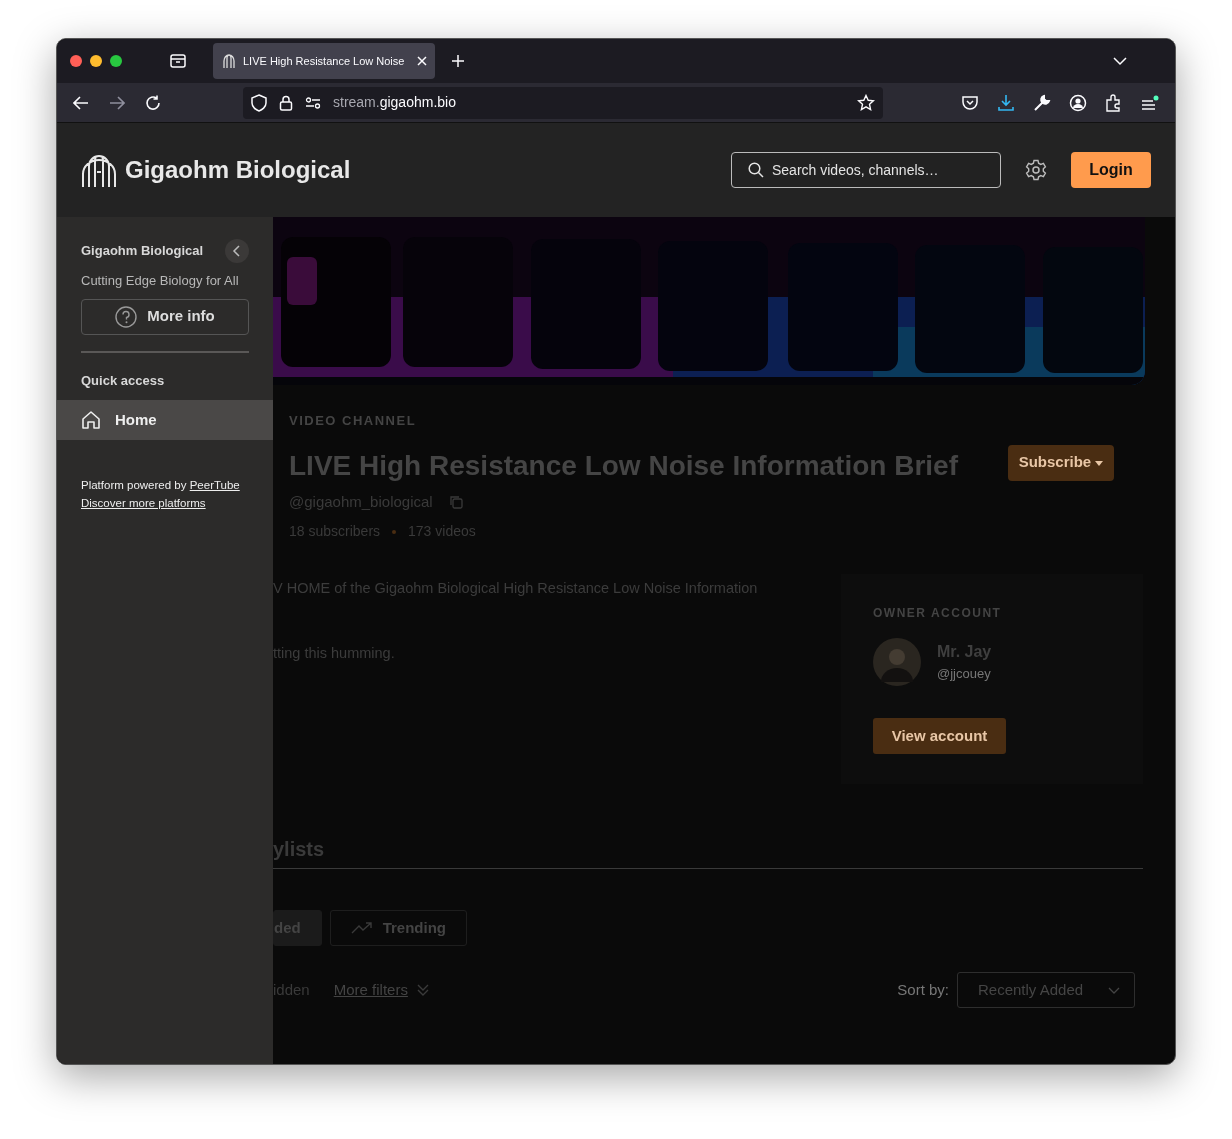  I want to click on url-text: stream.gigaohm.bio, so click(394, 102).